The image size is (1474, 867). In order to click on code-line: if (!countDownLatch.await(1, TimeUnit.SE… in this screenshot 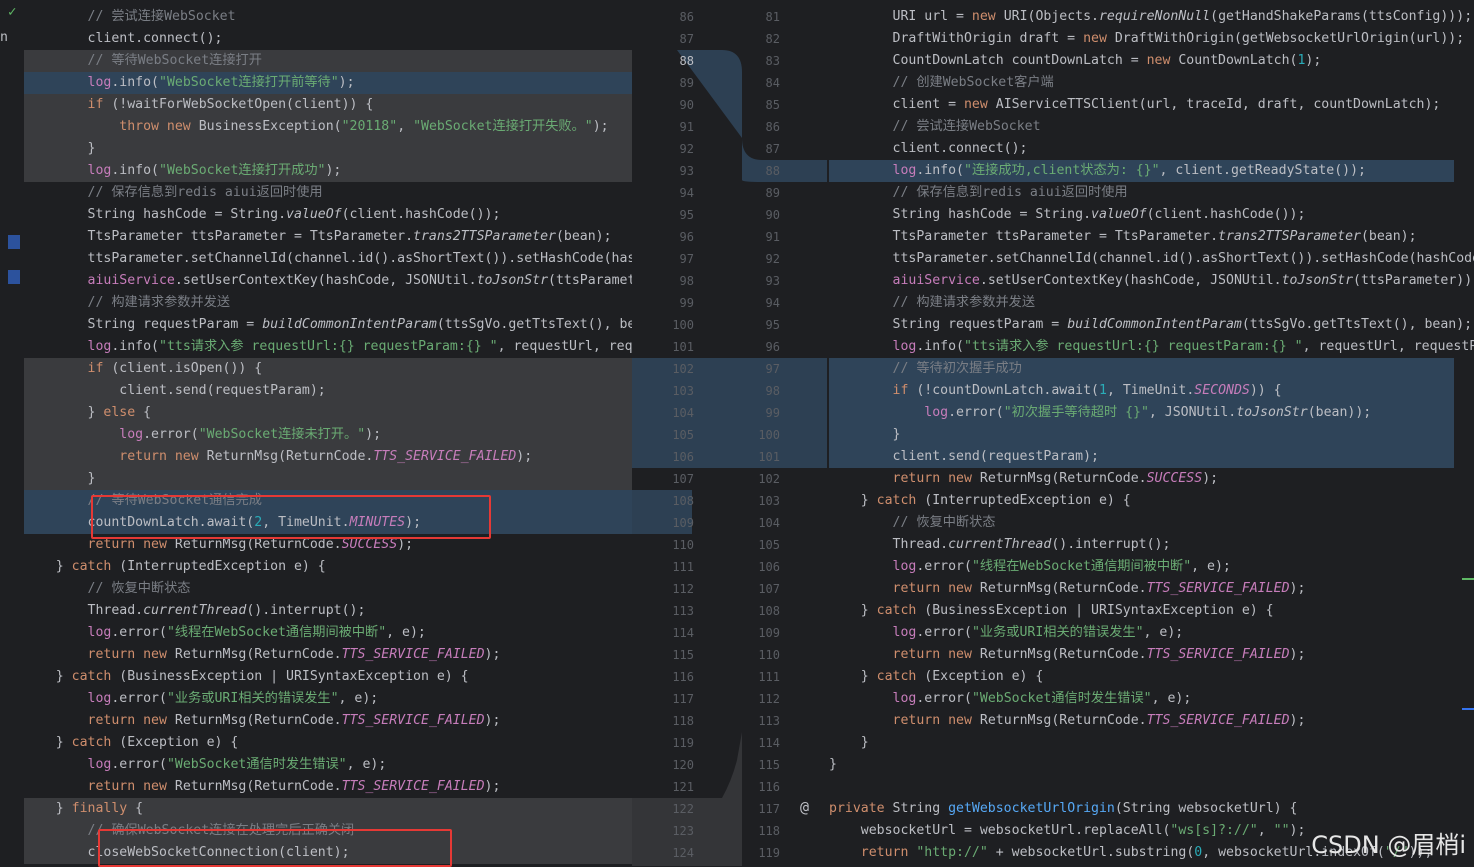, I will do `click(1141, 391)`.